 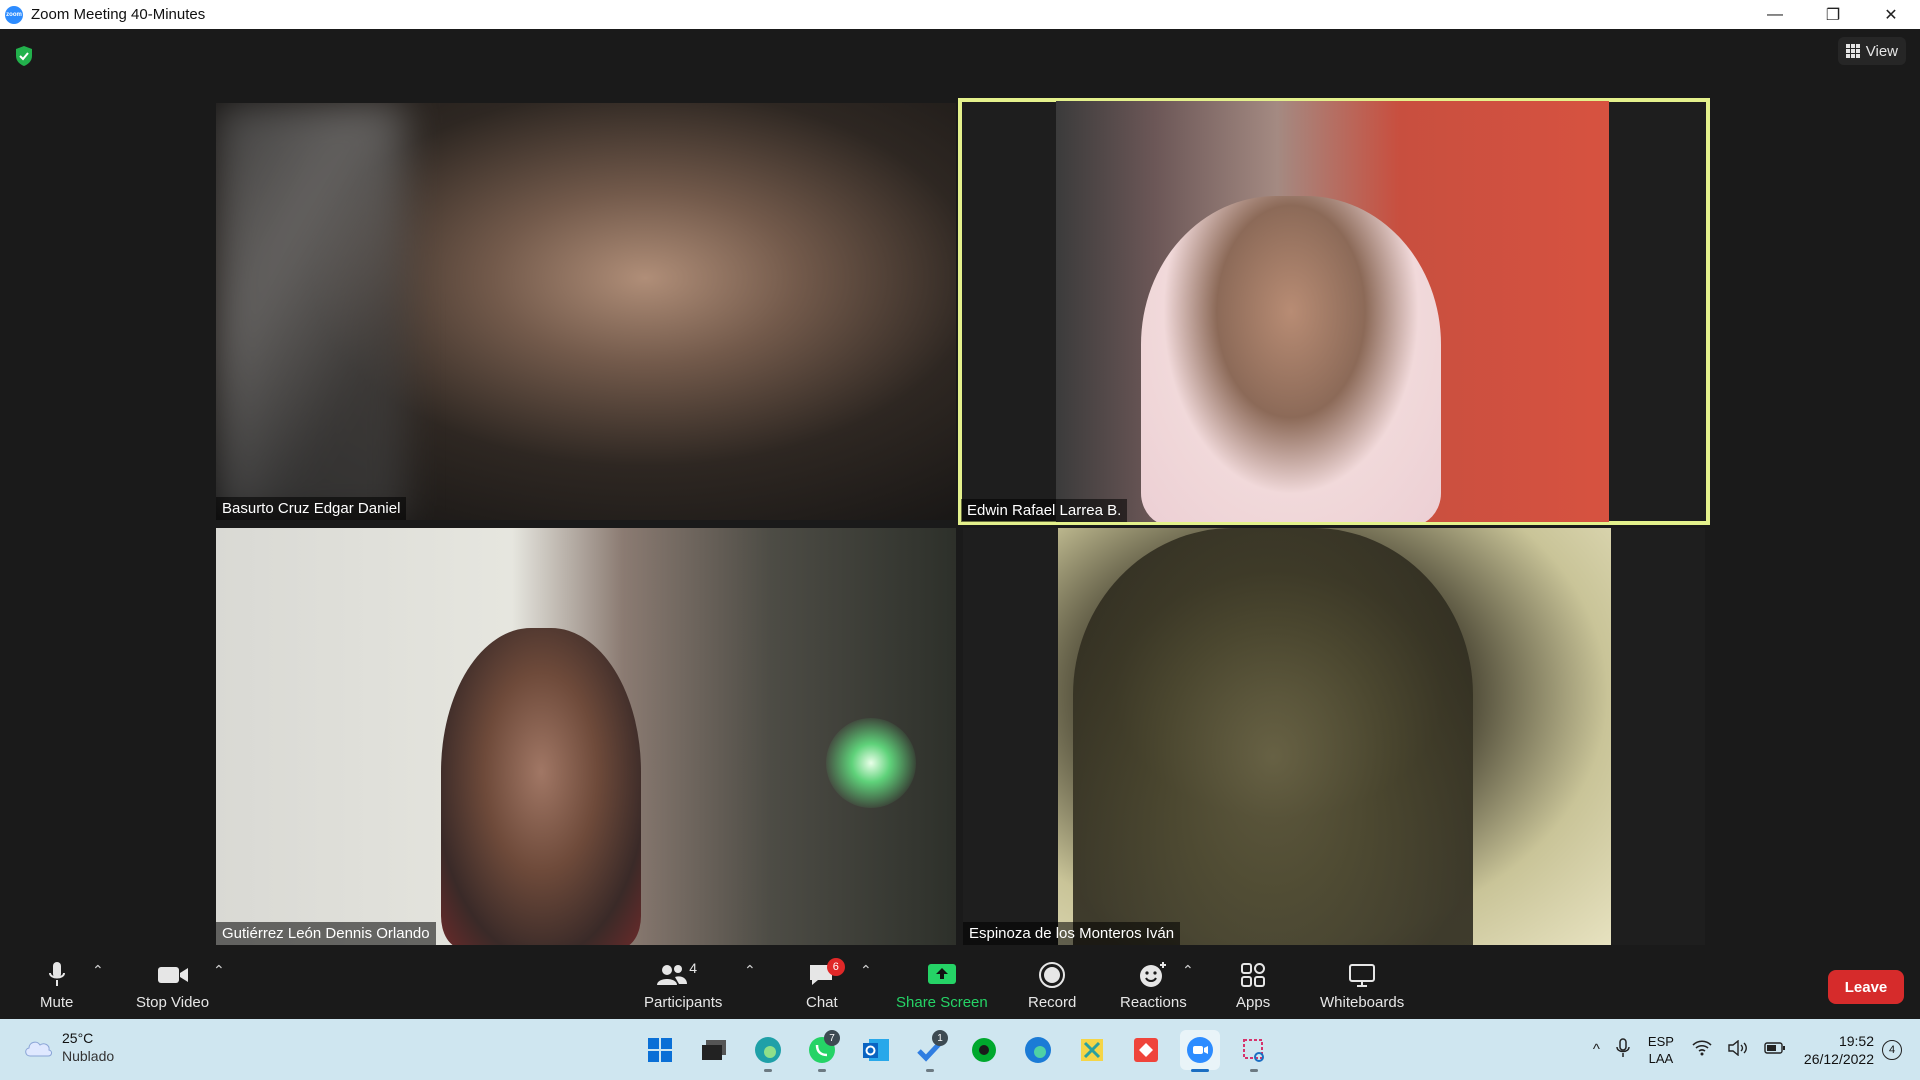 I want to click on chat-options-caret: ⌃, so click(x=866, y=970).